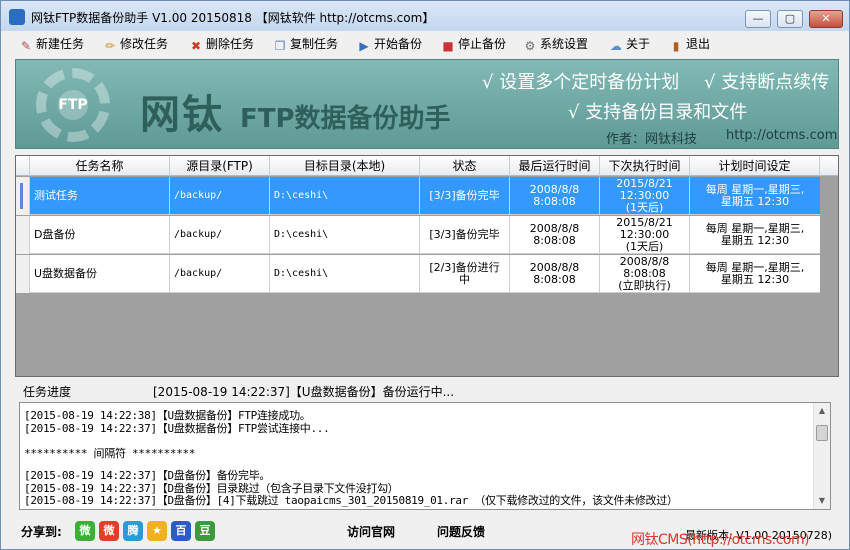 This screenshot has width=850, height=550. Describe the element at coordinates (100, 235) in the screenshot. I see `cell-name: D盘备份` at that location.